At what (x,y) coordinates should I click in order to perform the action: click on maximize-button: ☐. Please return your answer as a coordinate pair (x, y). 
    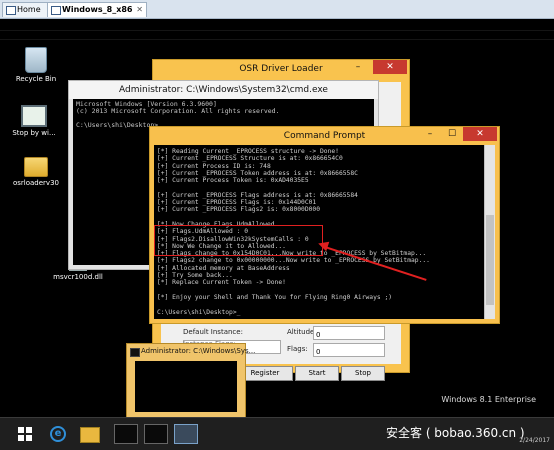
    Looking at the image, I should click on (452, 134).